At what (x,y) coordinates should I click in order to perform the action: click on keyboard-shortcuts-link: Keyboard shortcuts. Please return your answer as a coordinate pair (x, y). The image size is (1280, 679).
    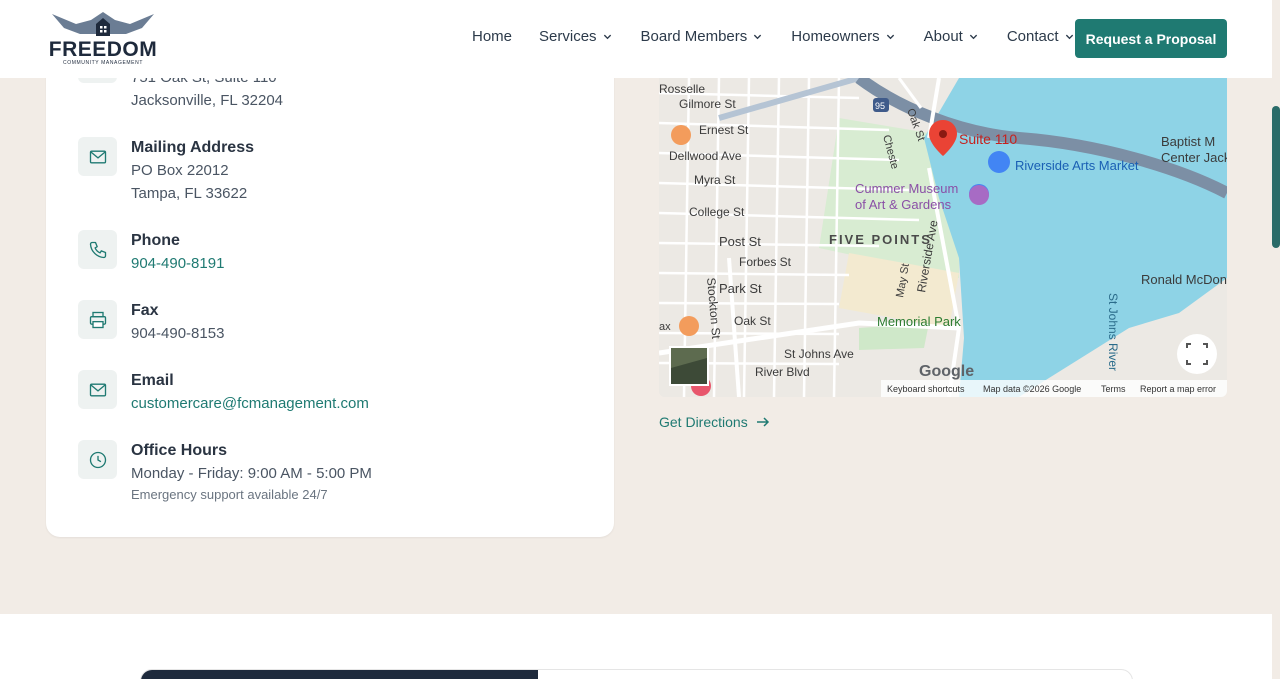
    Looking at the image, I should click on (926, 389).